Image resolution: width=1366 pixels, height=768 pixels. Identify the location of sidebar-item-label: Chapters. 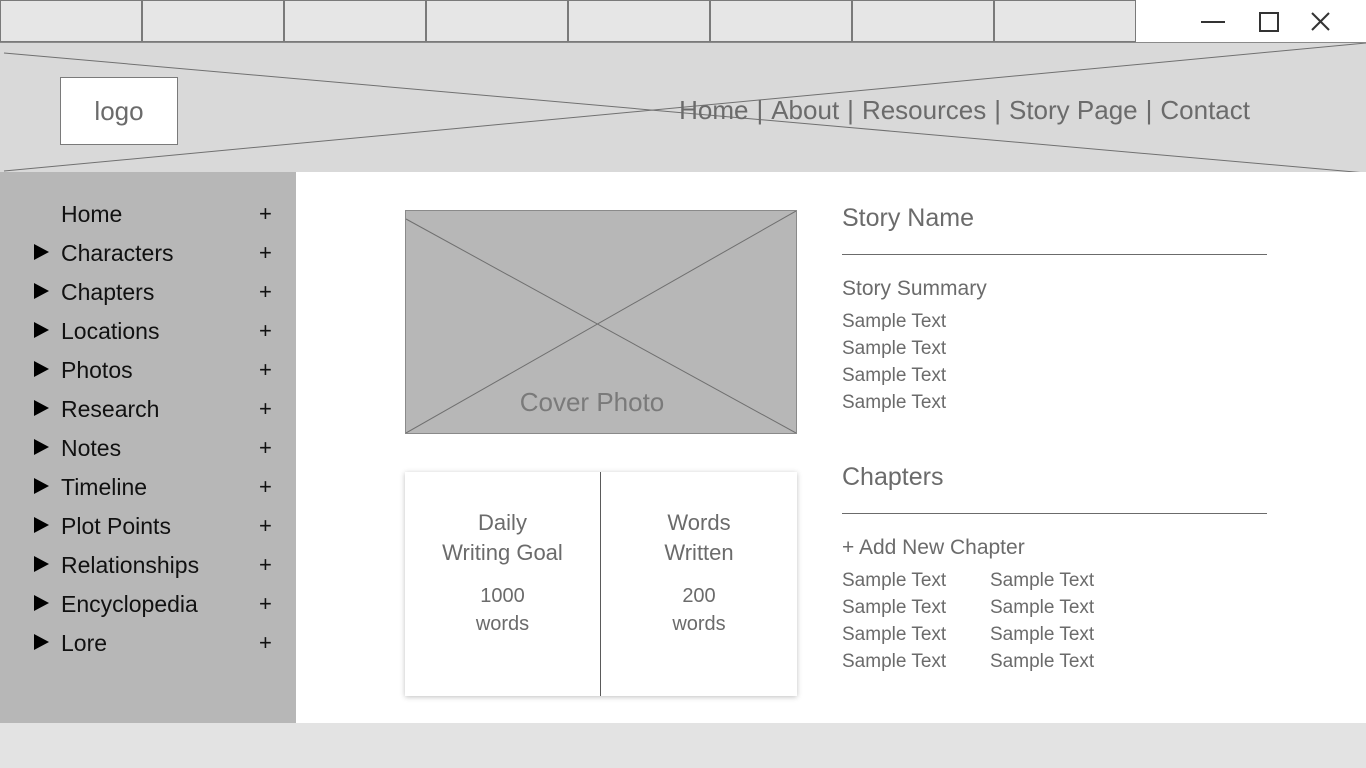
(108, 292).